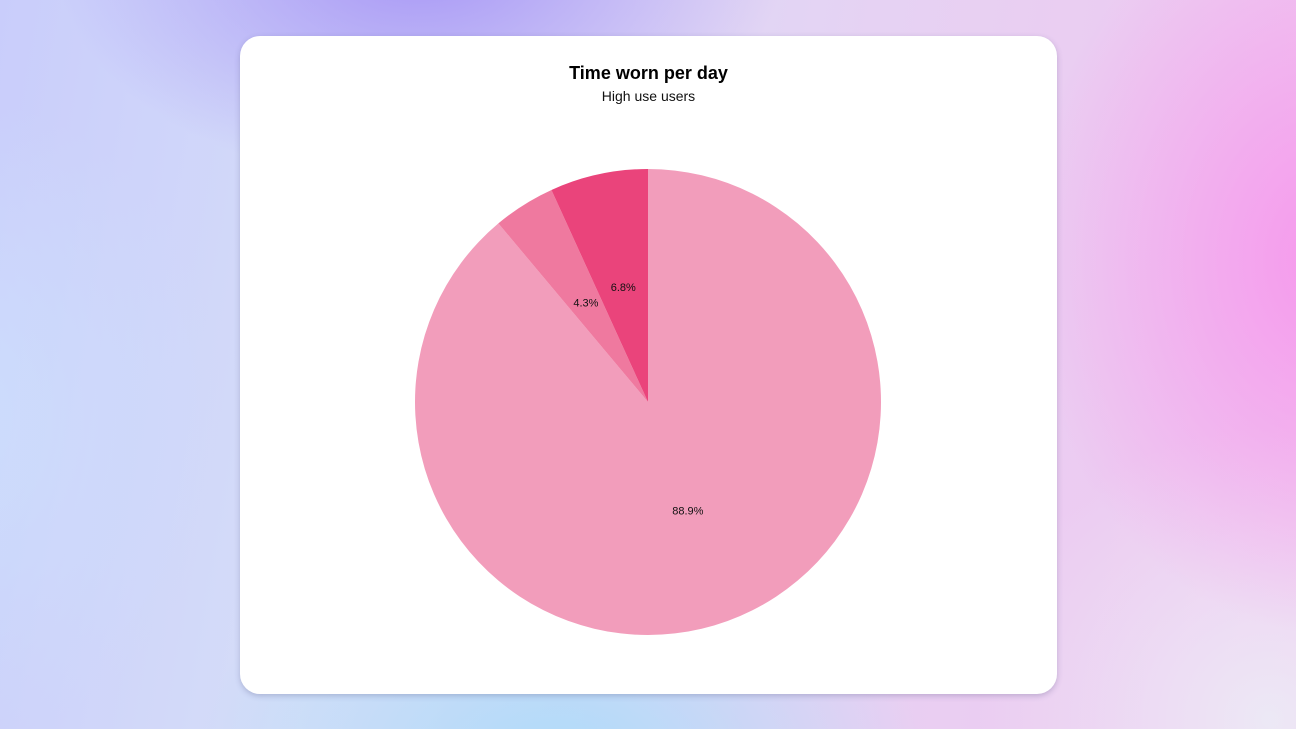 This screenshot has height=729, width=1296. What do you see at coordinates (687, 511) in the screenshot?
I see `pie-slice-label-0: 88.9%` at bounding box center [687, 511].